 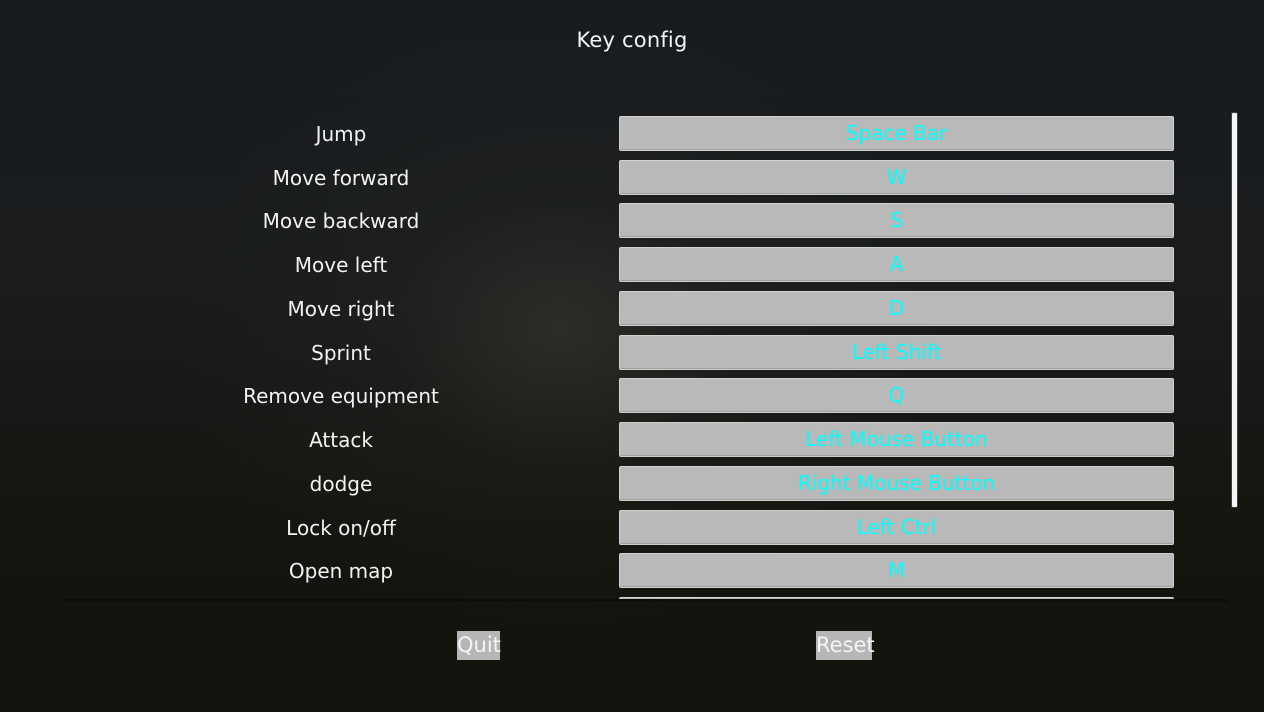 I want to click on binding-row-jump: Jump Space Bar, so click(x=646, y=134).